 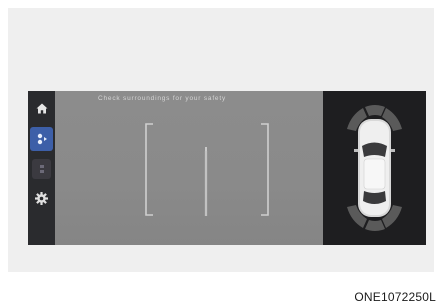 What do you see at coordinates (265, 169) in the screenshot?
I see `right-guide-bracket` at bounding box center [265, 169].